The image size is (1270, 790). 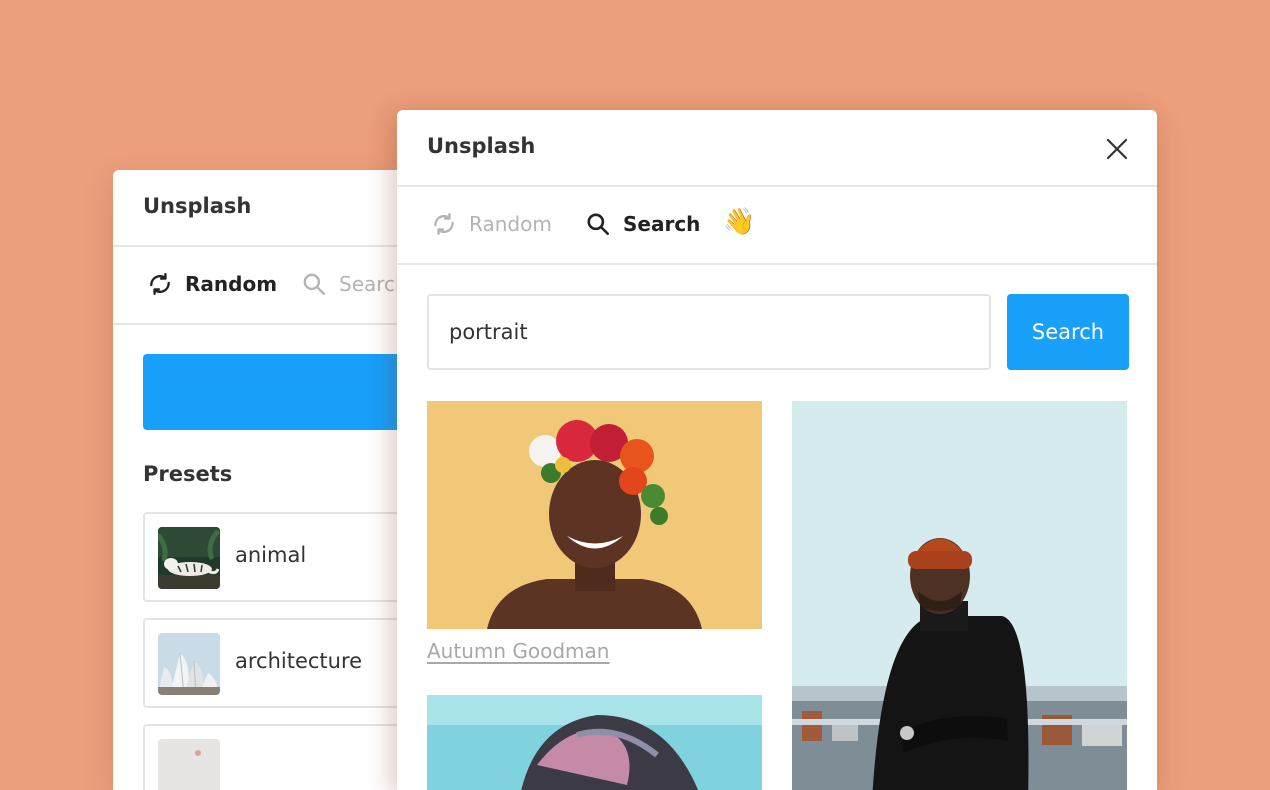 What do you see at coordinates (189, 664) in the screenshot?
I see `opera-house-thumbnail` at bounding box center [189, 664].